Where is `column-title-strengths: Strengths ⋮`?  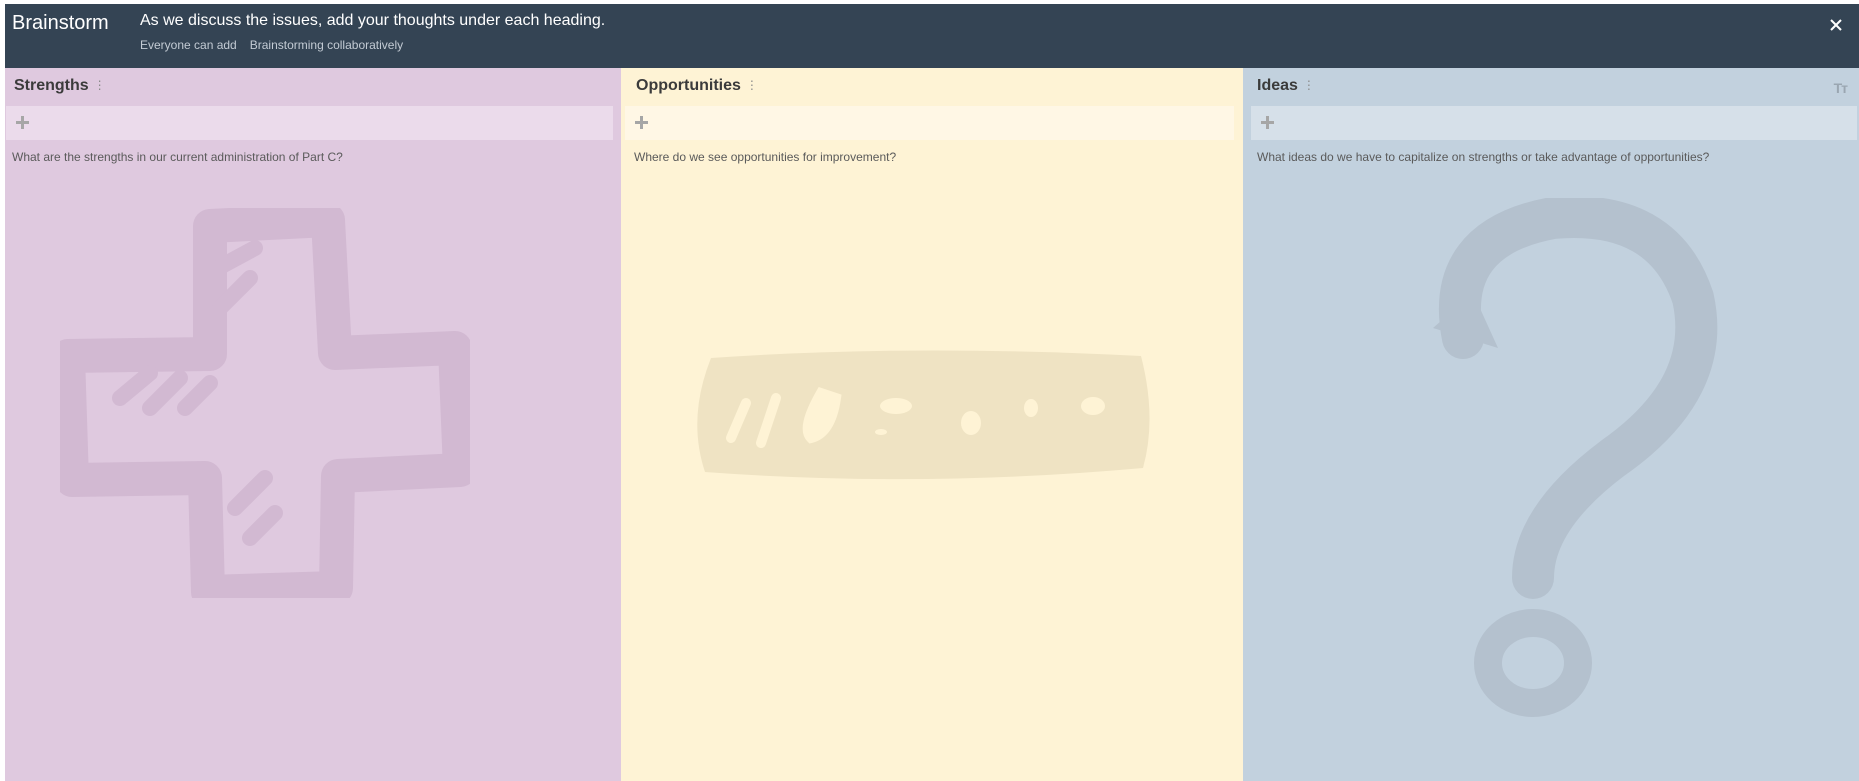
column-title-strengths: Strengths ⋮ is located at coordinates (60, 86).